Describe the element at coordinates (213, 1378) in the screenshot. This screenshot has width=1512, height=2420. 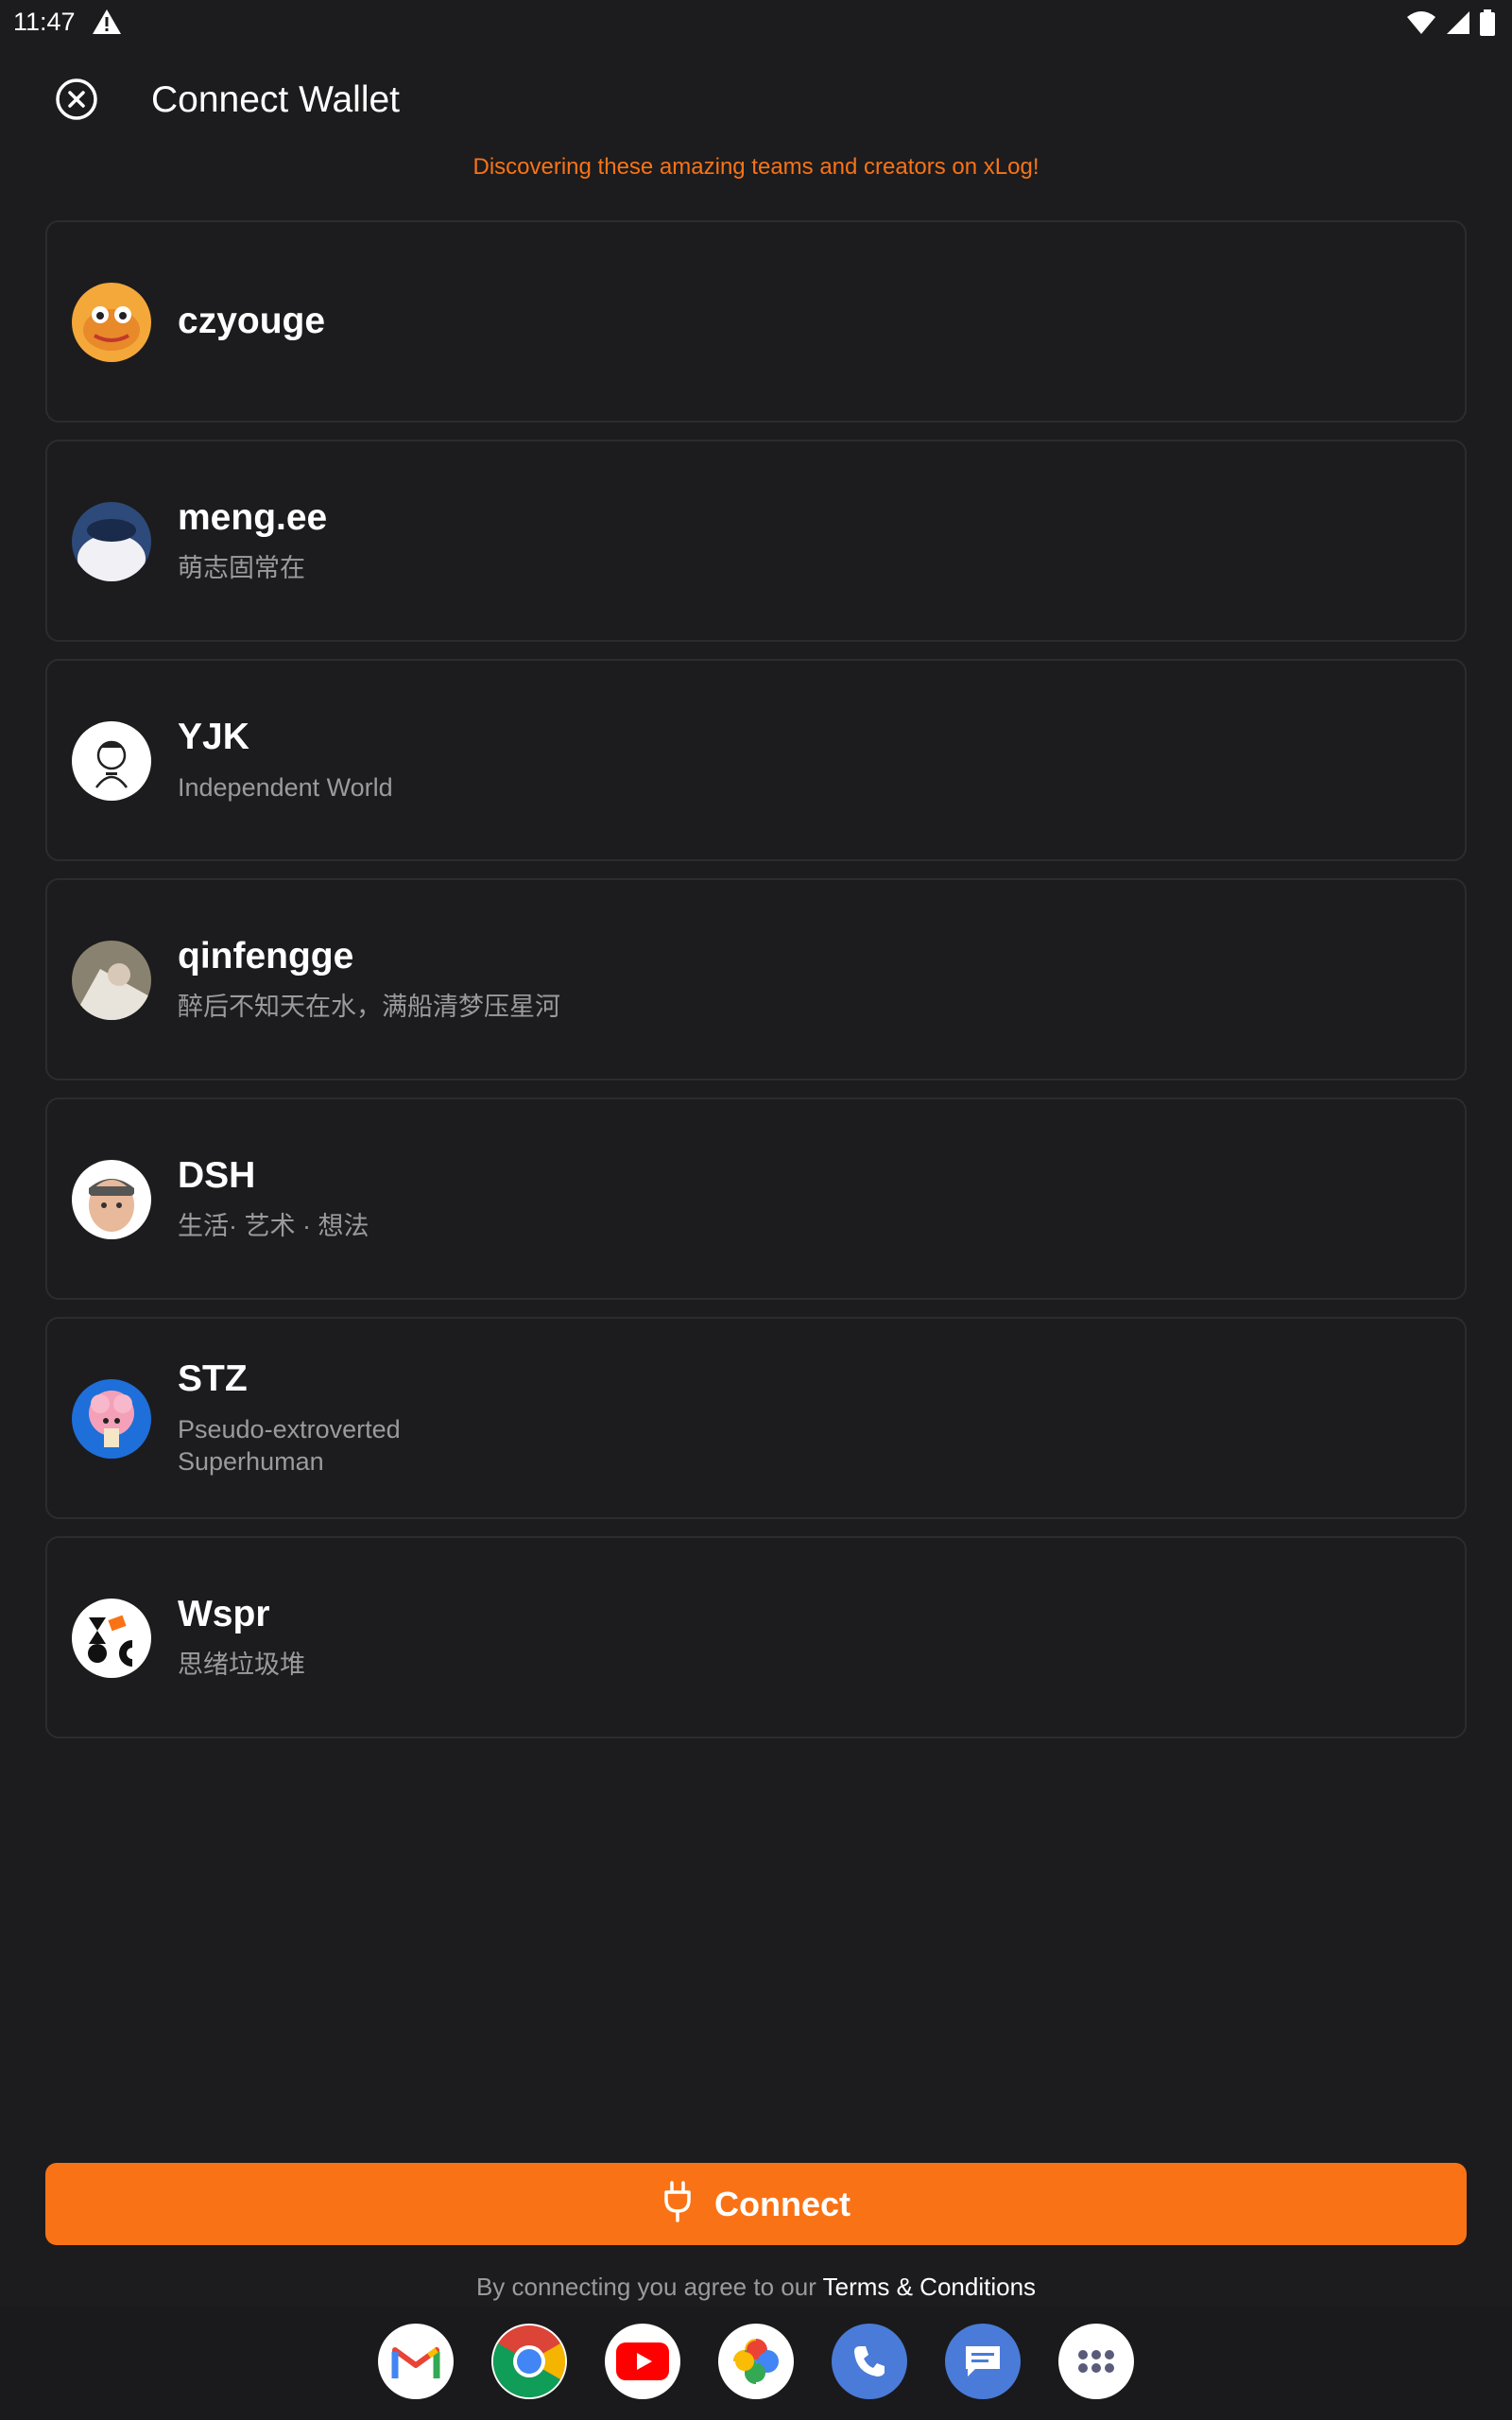
I see `creator-name: STZ` at that location.